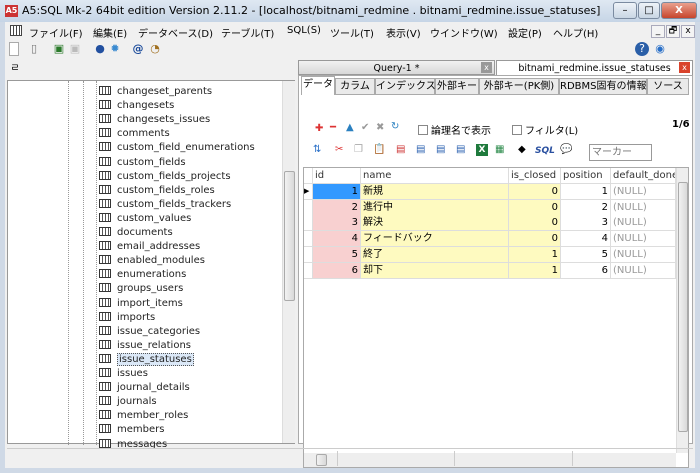 The image size is (700, 473). What do you see at coordinates (134, 135) in the screenshot?
I see `tree-item: comments` at bounding box center [134, 135].